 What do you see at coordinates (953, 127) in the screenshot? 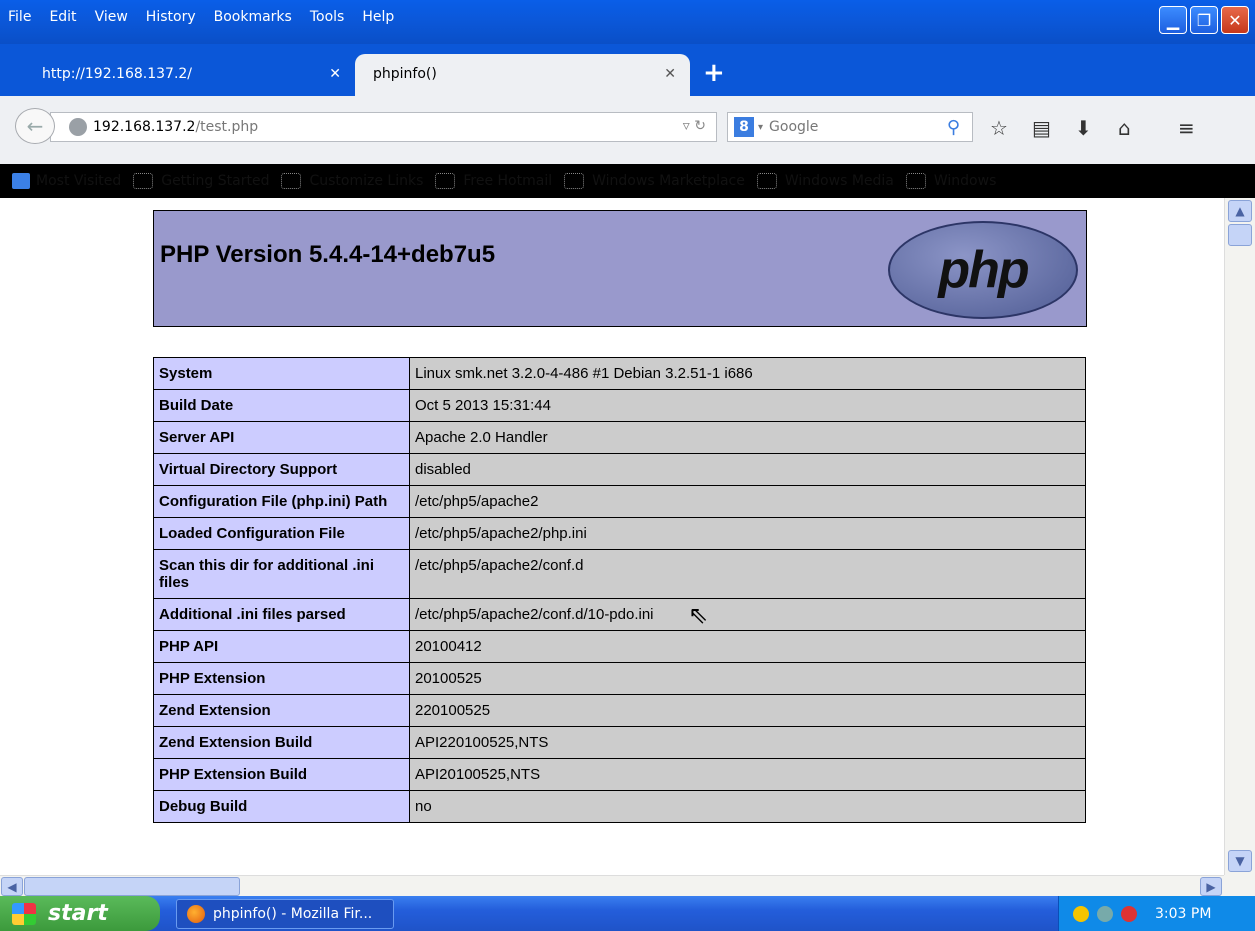
I see `search-icon: ⚲` at bounding box center [953, 127].